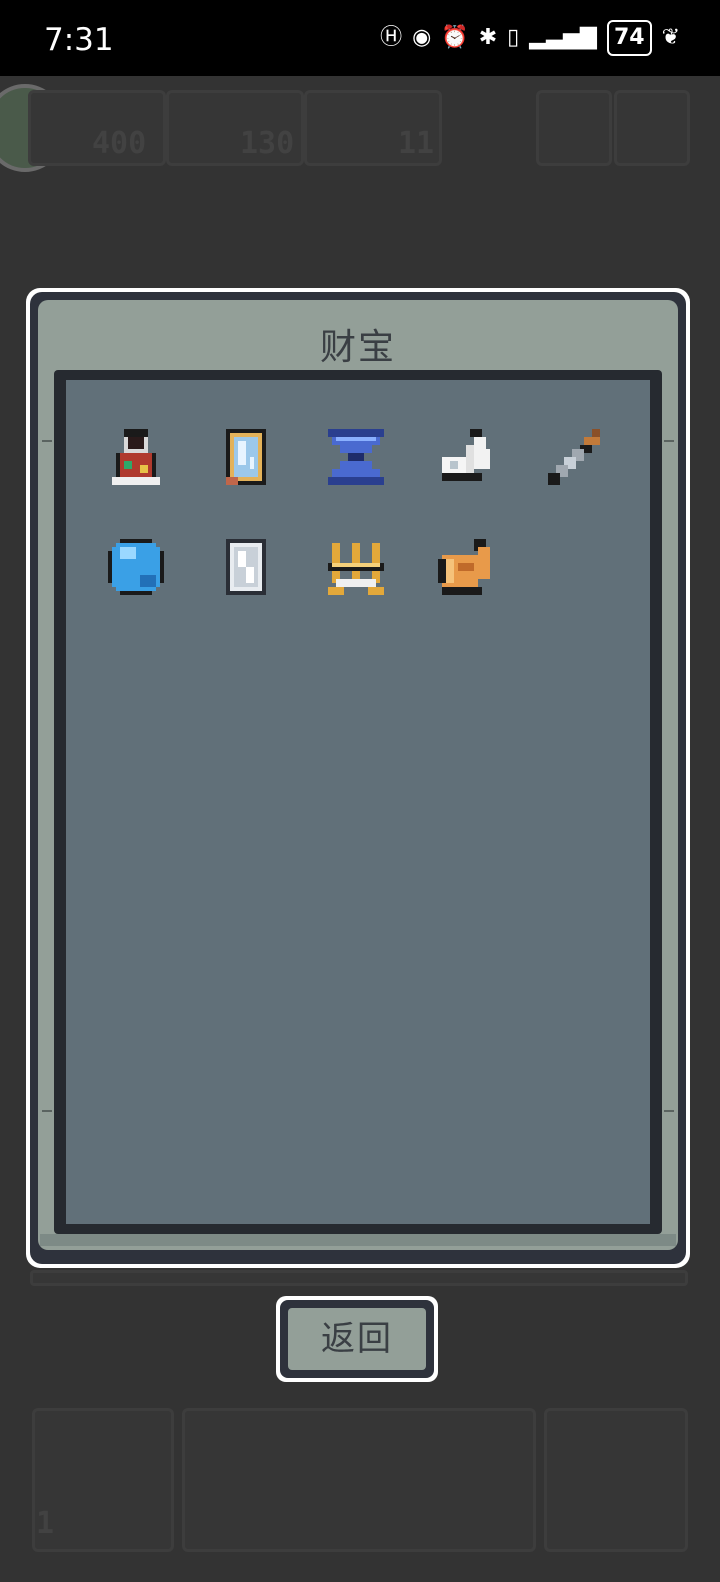 The width and height of the screenshot is (720, 1582). I want to click on back-button: 返回, so click(357, 1339).